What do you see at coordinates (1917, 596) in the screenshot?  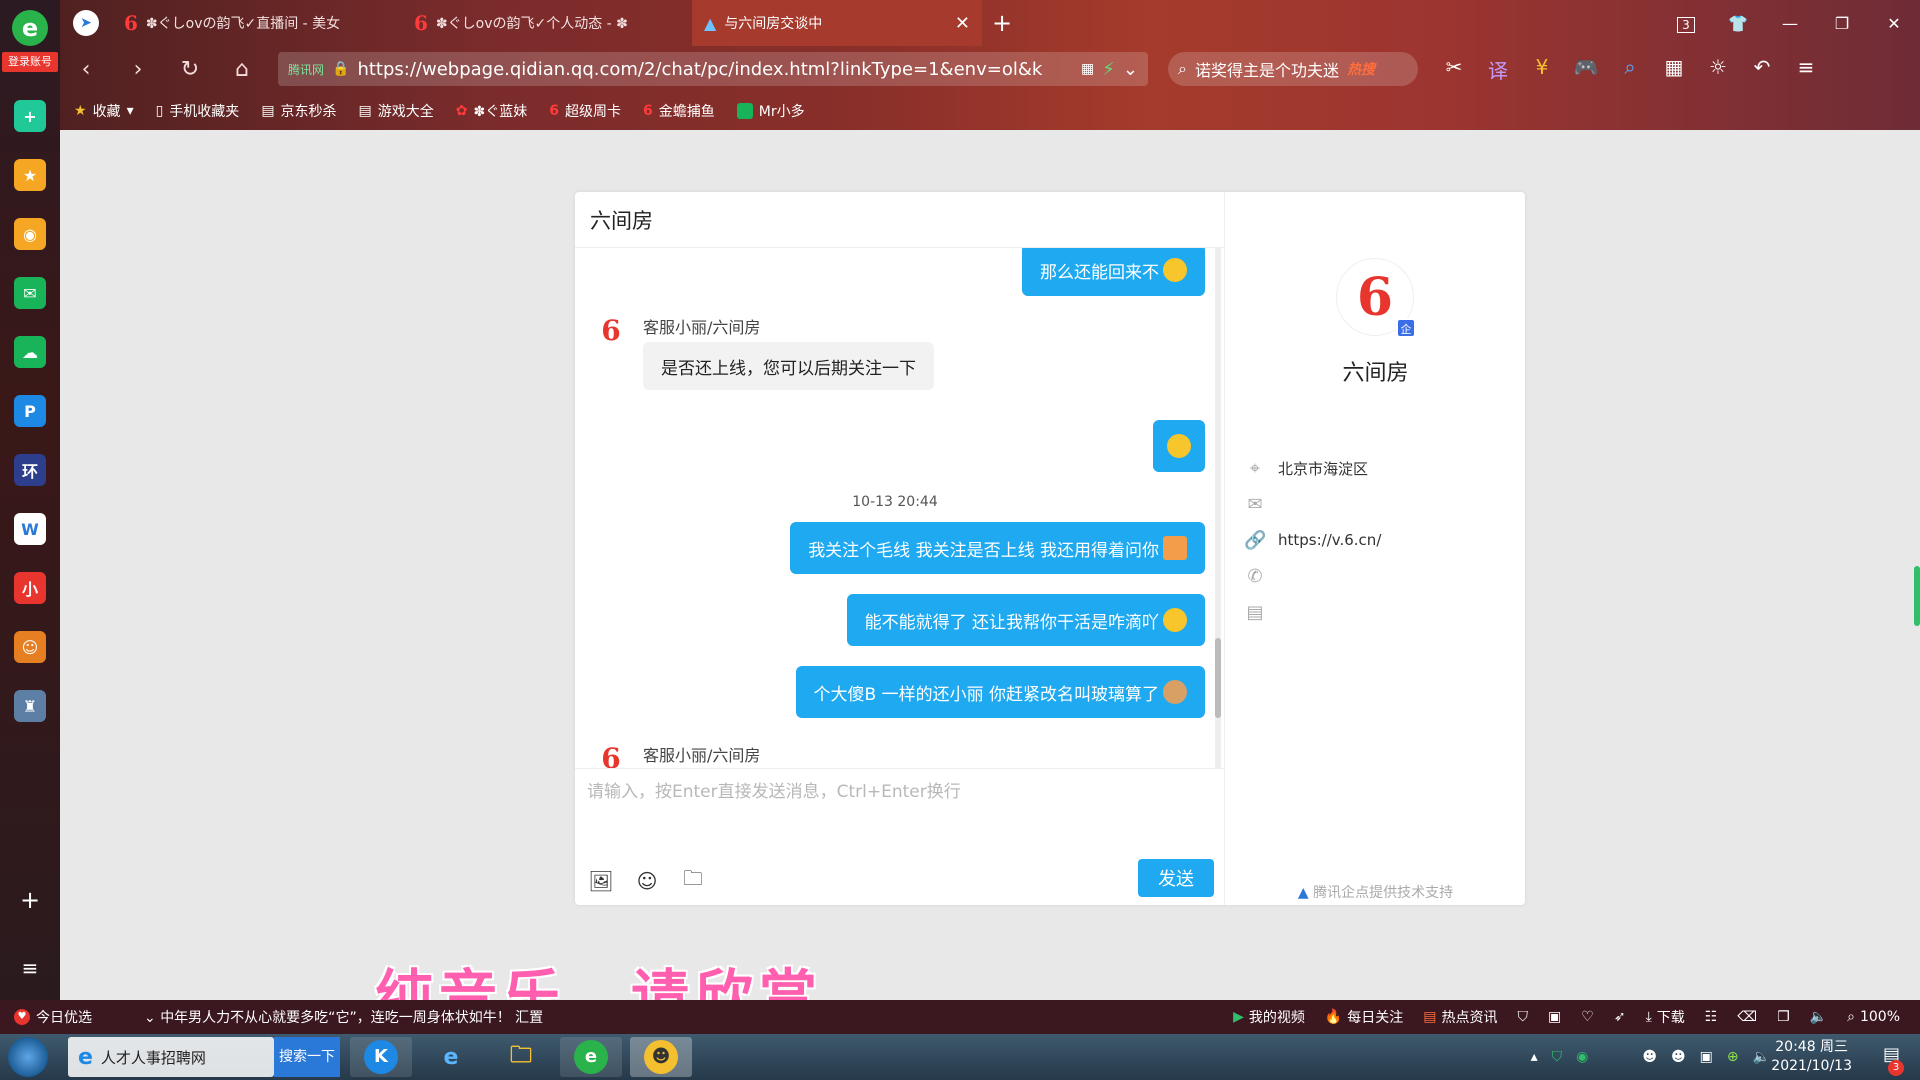 I see `page-scrollbar` at bounding box center [1917, 596].